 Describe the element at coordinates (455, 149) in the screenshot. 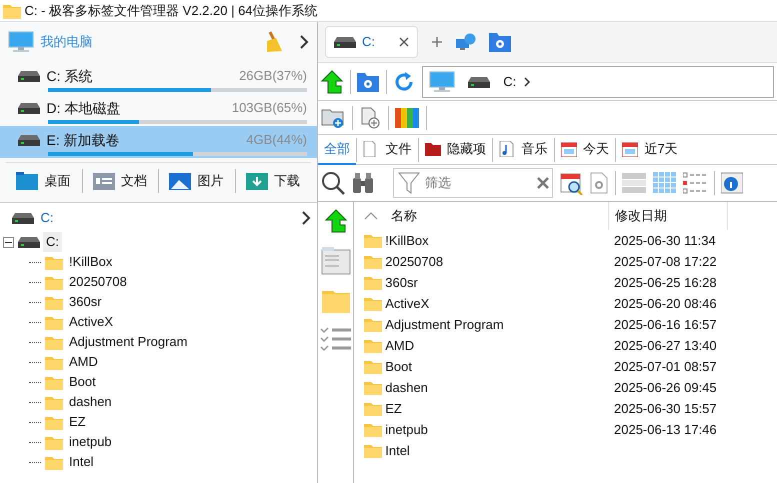

I see `filter-tab: 隐藏项` at that location.